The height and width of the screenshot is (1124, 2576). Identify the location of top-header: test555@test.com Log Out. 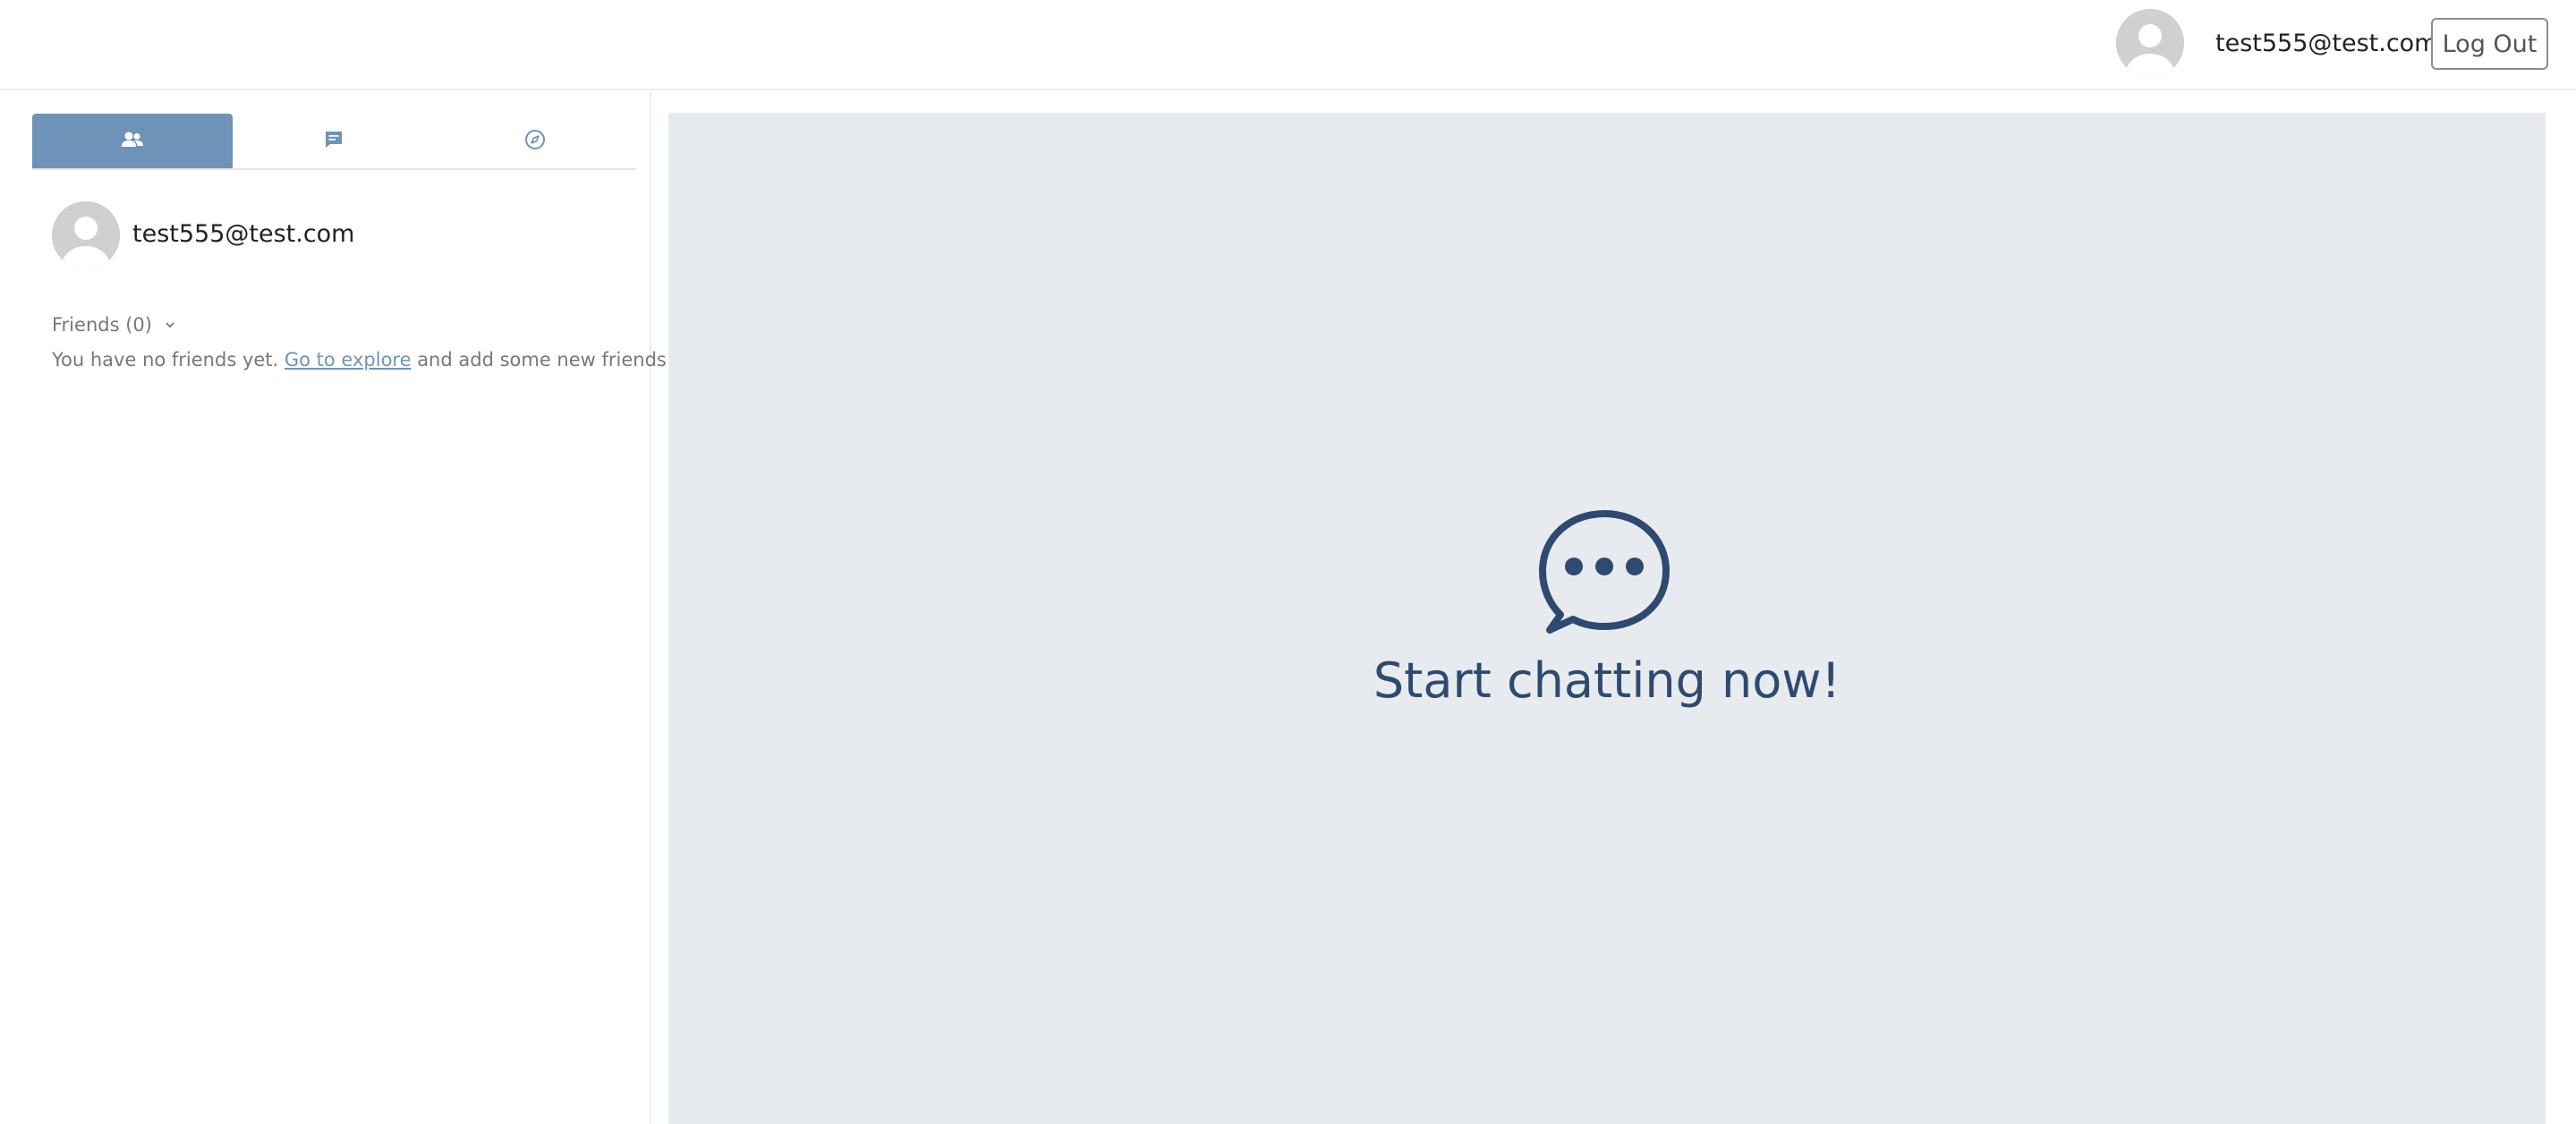
(1288, 45).